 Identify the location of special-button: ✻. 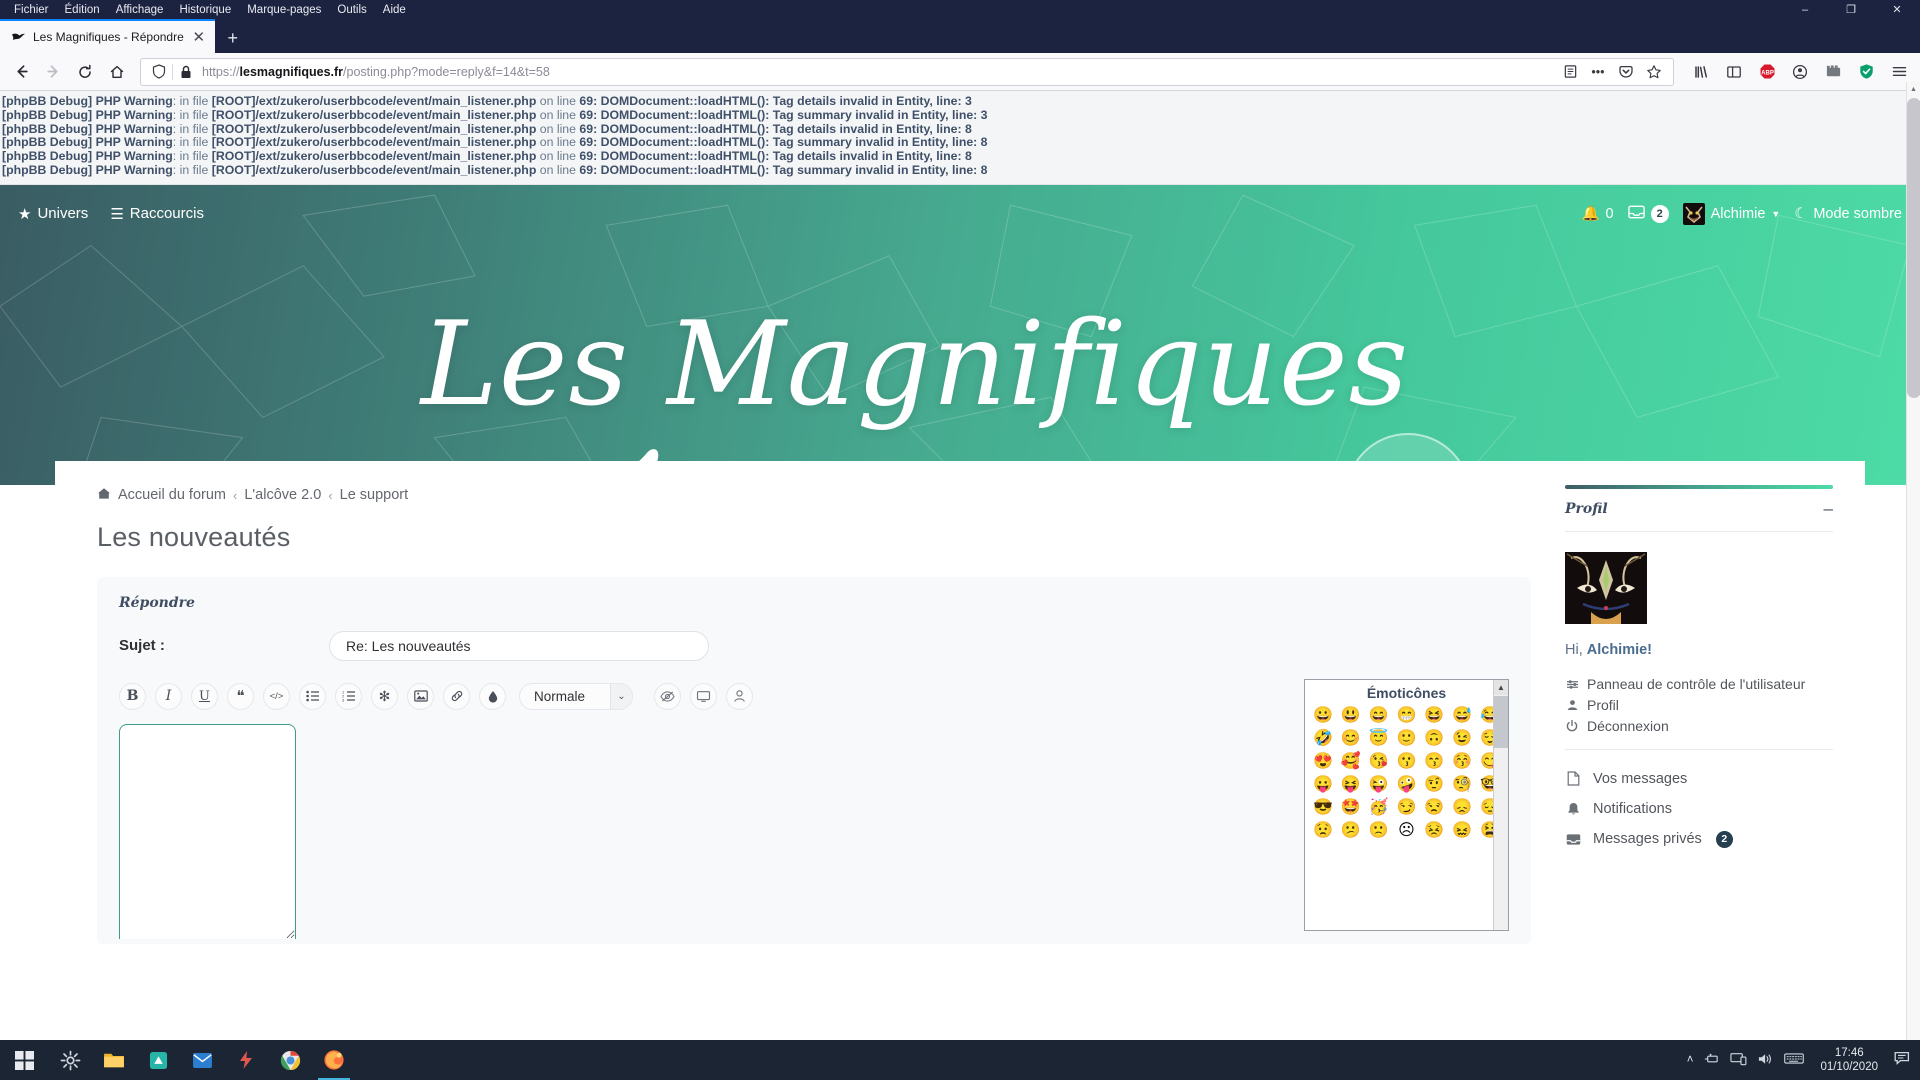
(384, 696).